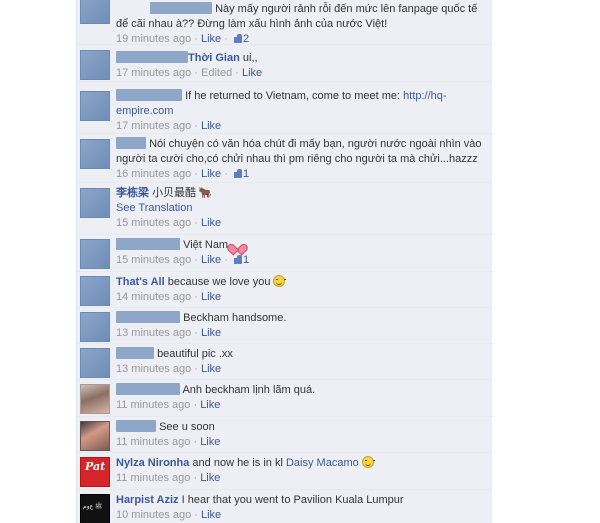 Image resolution: width=600 pixels, height=523 pixels. I want to click on commenter-name: Nylza Nironha, so click(152, 463).